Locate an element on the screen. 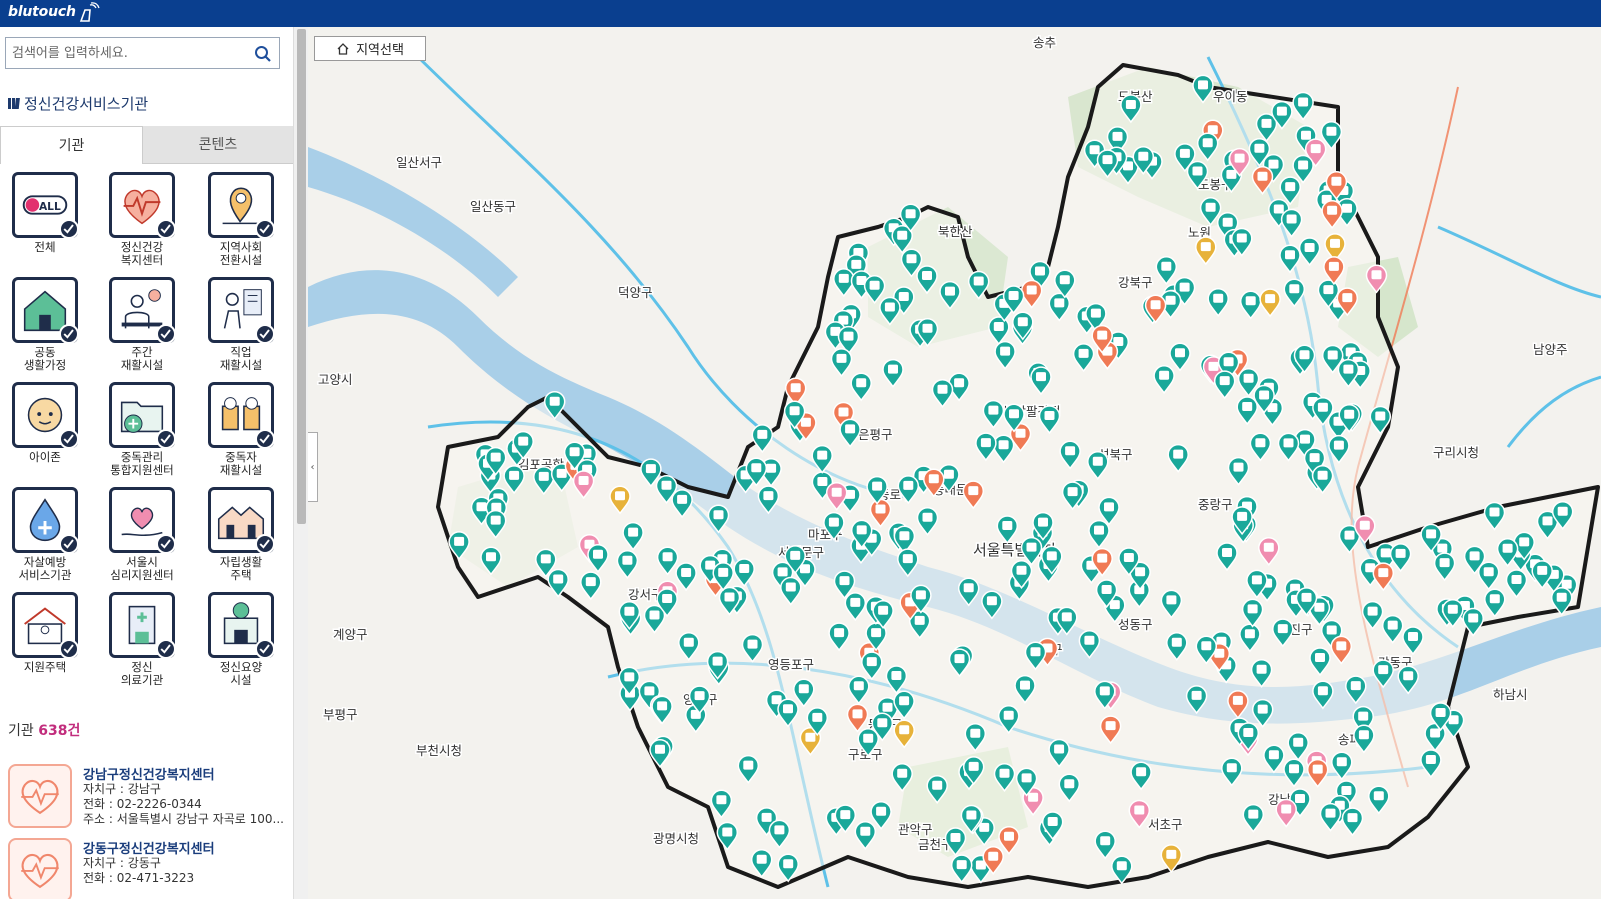  category-item: 지원주택 is located at coordinates (45, 633).